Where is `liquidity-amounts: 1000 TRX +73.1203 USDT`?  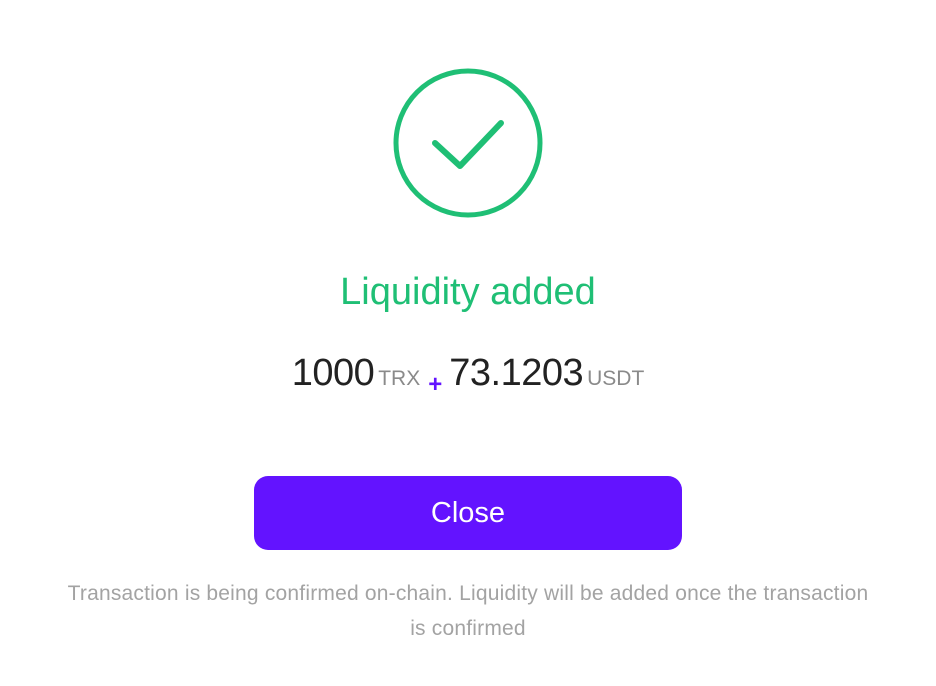 liquidity-amounts: 1000 TRX +73.1203 USDT is located at coordinates (468, 377).